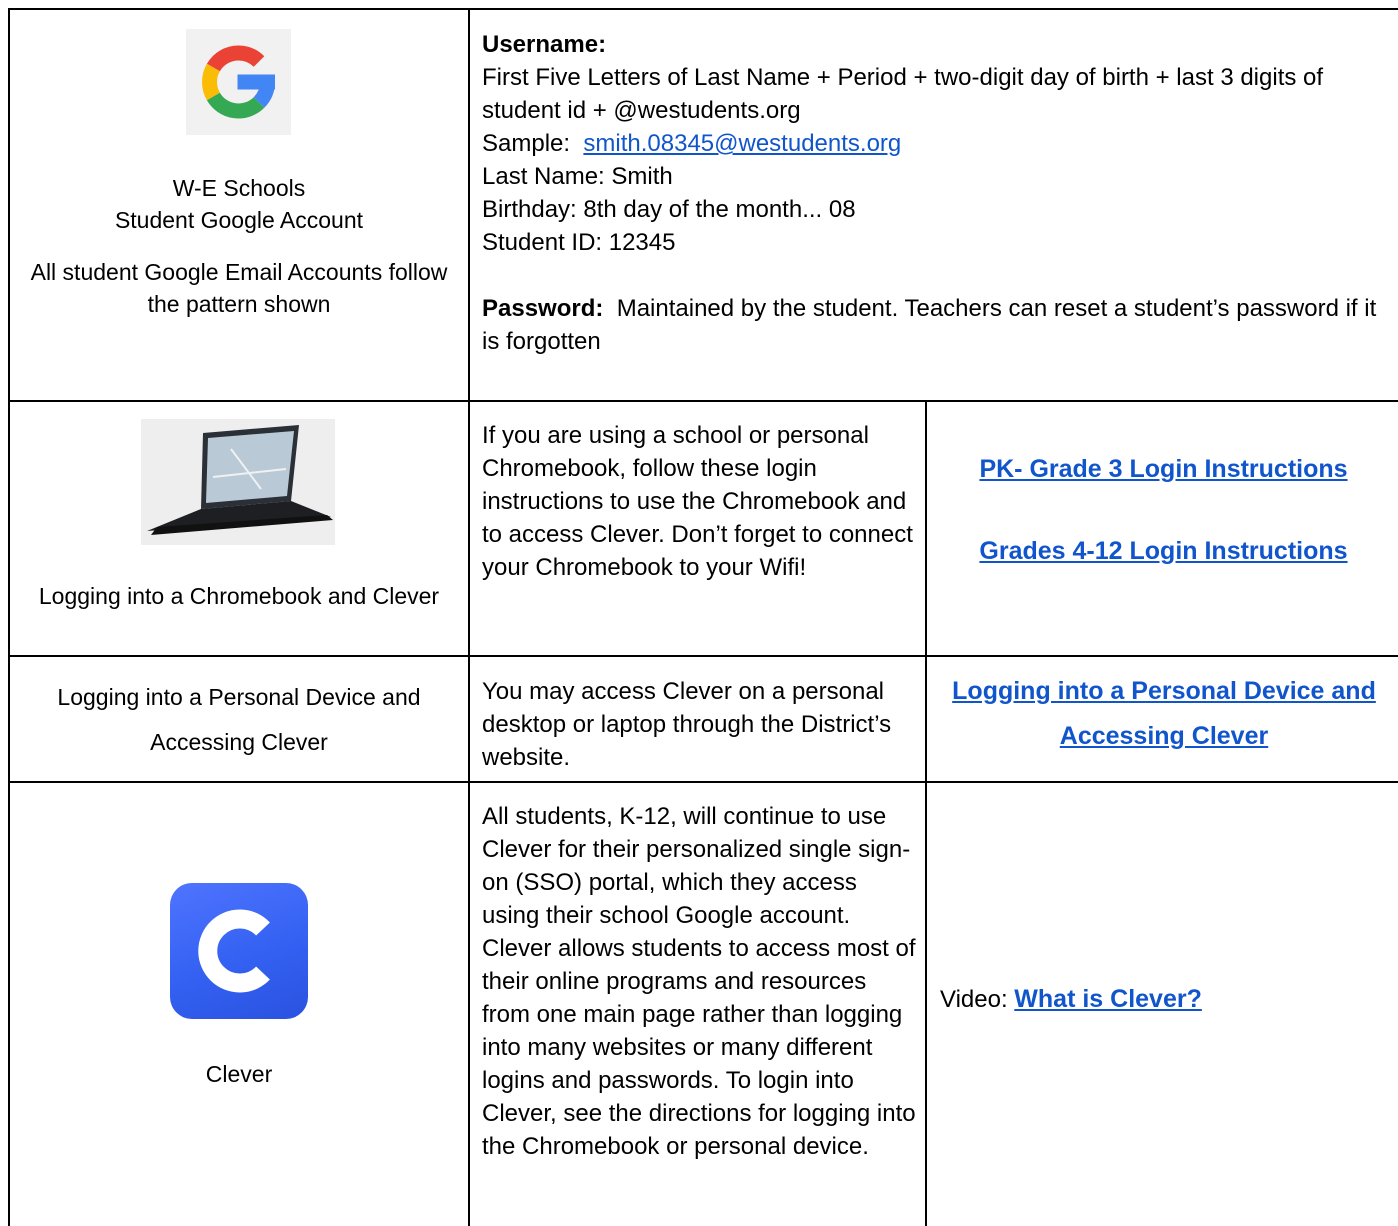 The image size is (1398, 1226). Describe the element at coordinates (669, 209) in the screenshot. I see `birthday-line: Birthday: 8th day of the month... 08` at that location.